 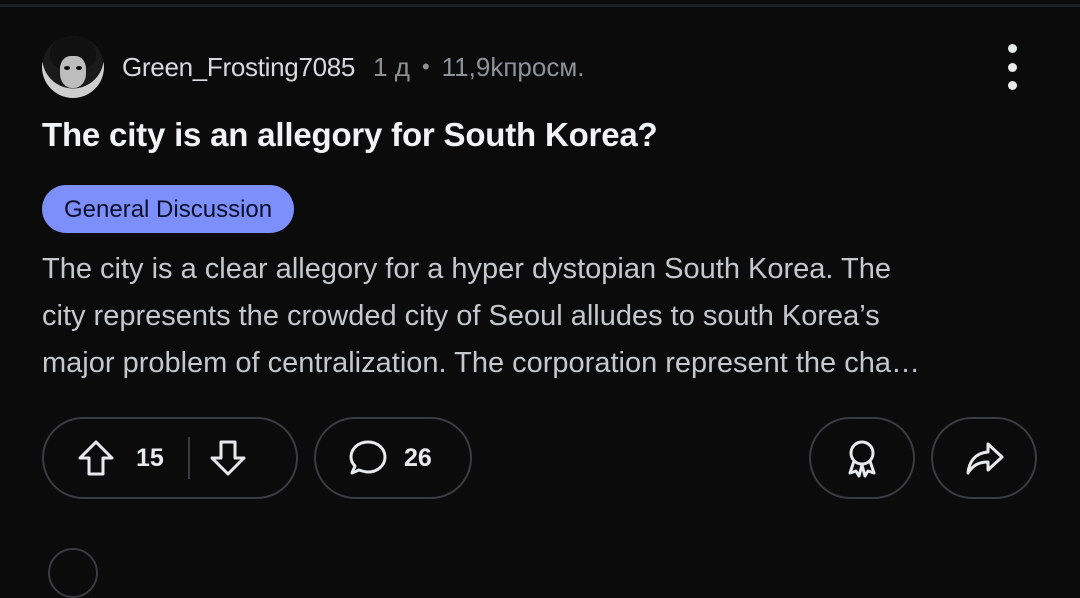 What do you see at coordinates (150, 457) in the screenshot?
I see `vote-score: 15` at bounding box center [150, 457].